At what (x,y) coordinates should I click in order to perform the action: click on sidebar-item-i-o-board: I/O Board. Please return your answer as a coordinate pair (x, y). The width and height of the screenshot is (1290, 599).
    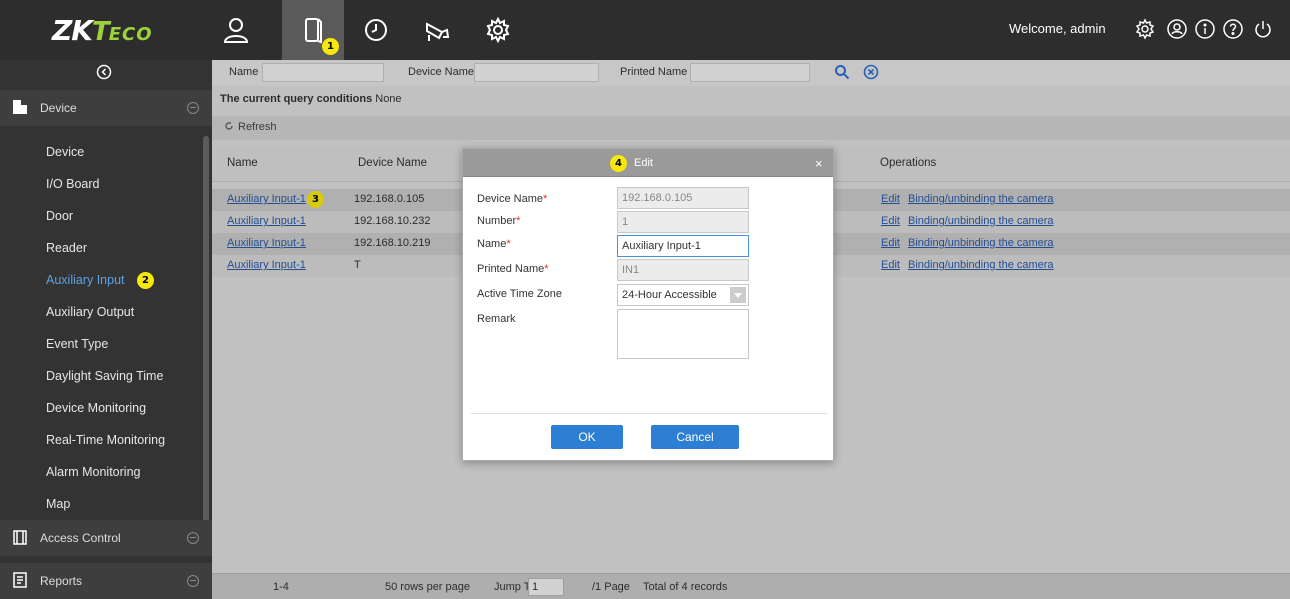
    Looking at the image, I should click on (100, 184).